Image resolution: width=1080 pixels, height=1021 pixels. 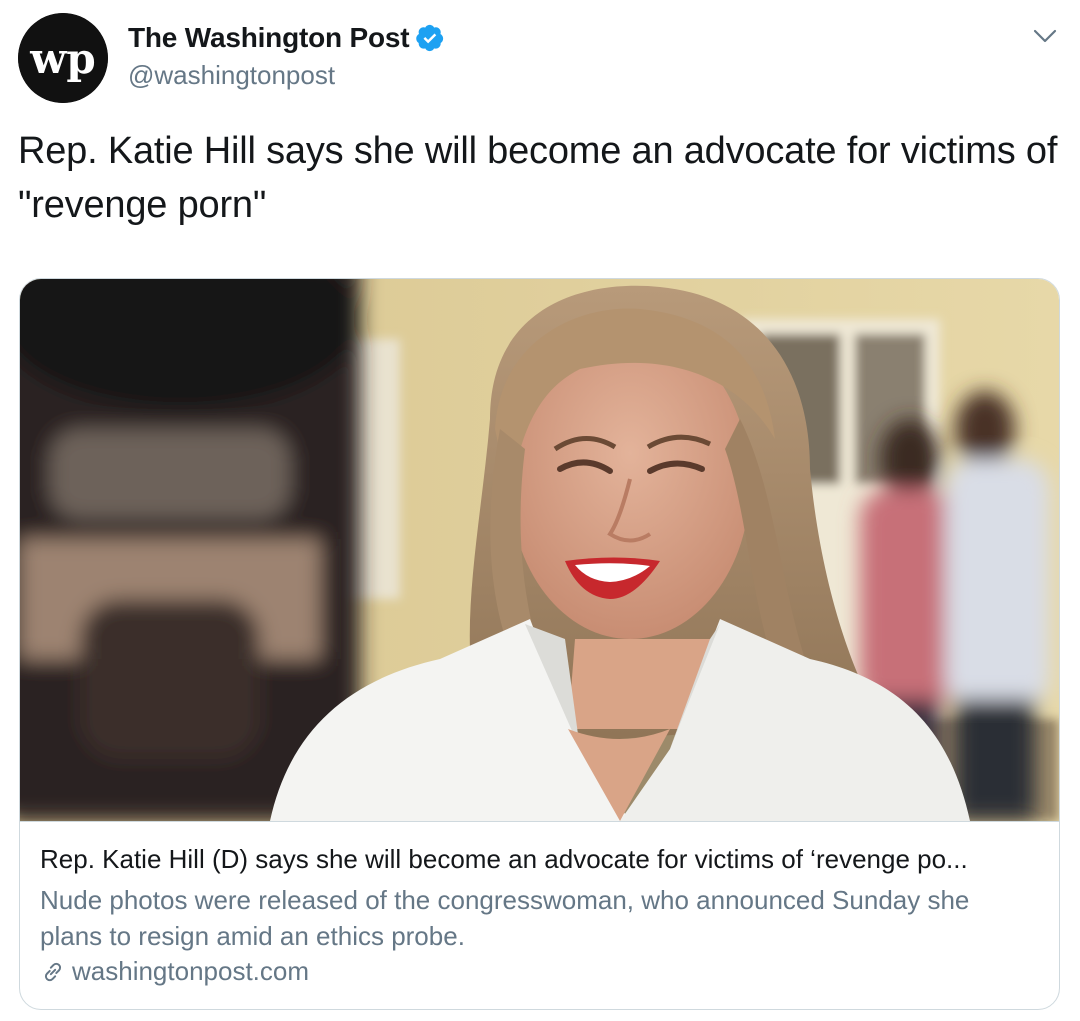 I want to click on card-domain-row: washingtonpost.com, so click(x=174, y=971).